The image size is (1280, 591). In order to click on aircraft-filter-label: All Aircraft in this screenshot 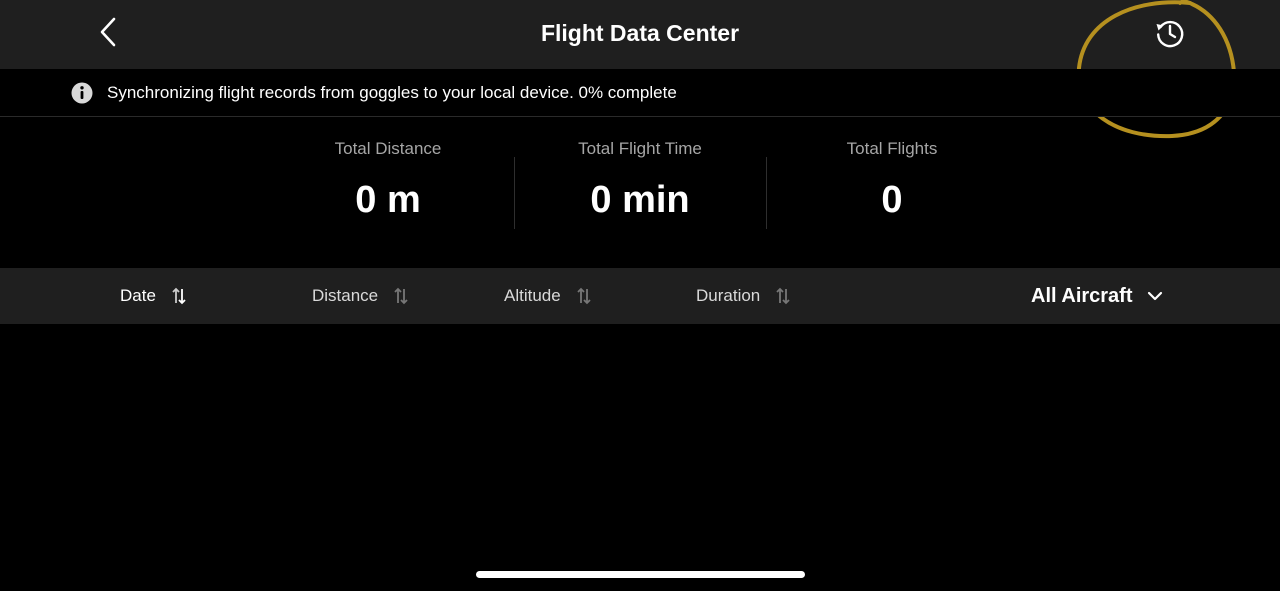, I will do `click(1082, 295)`.